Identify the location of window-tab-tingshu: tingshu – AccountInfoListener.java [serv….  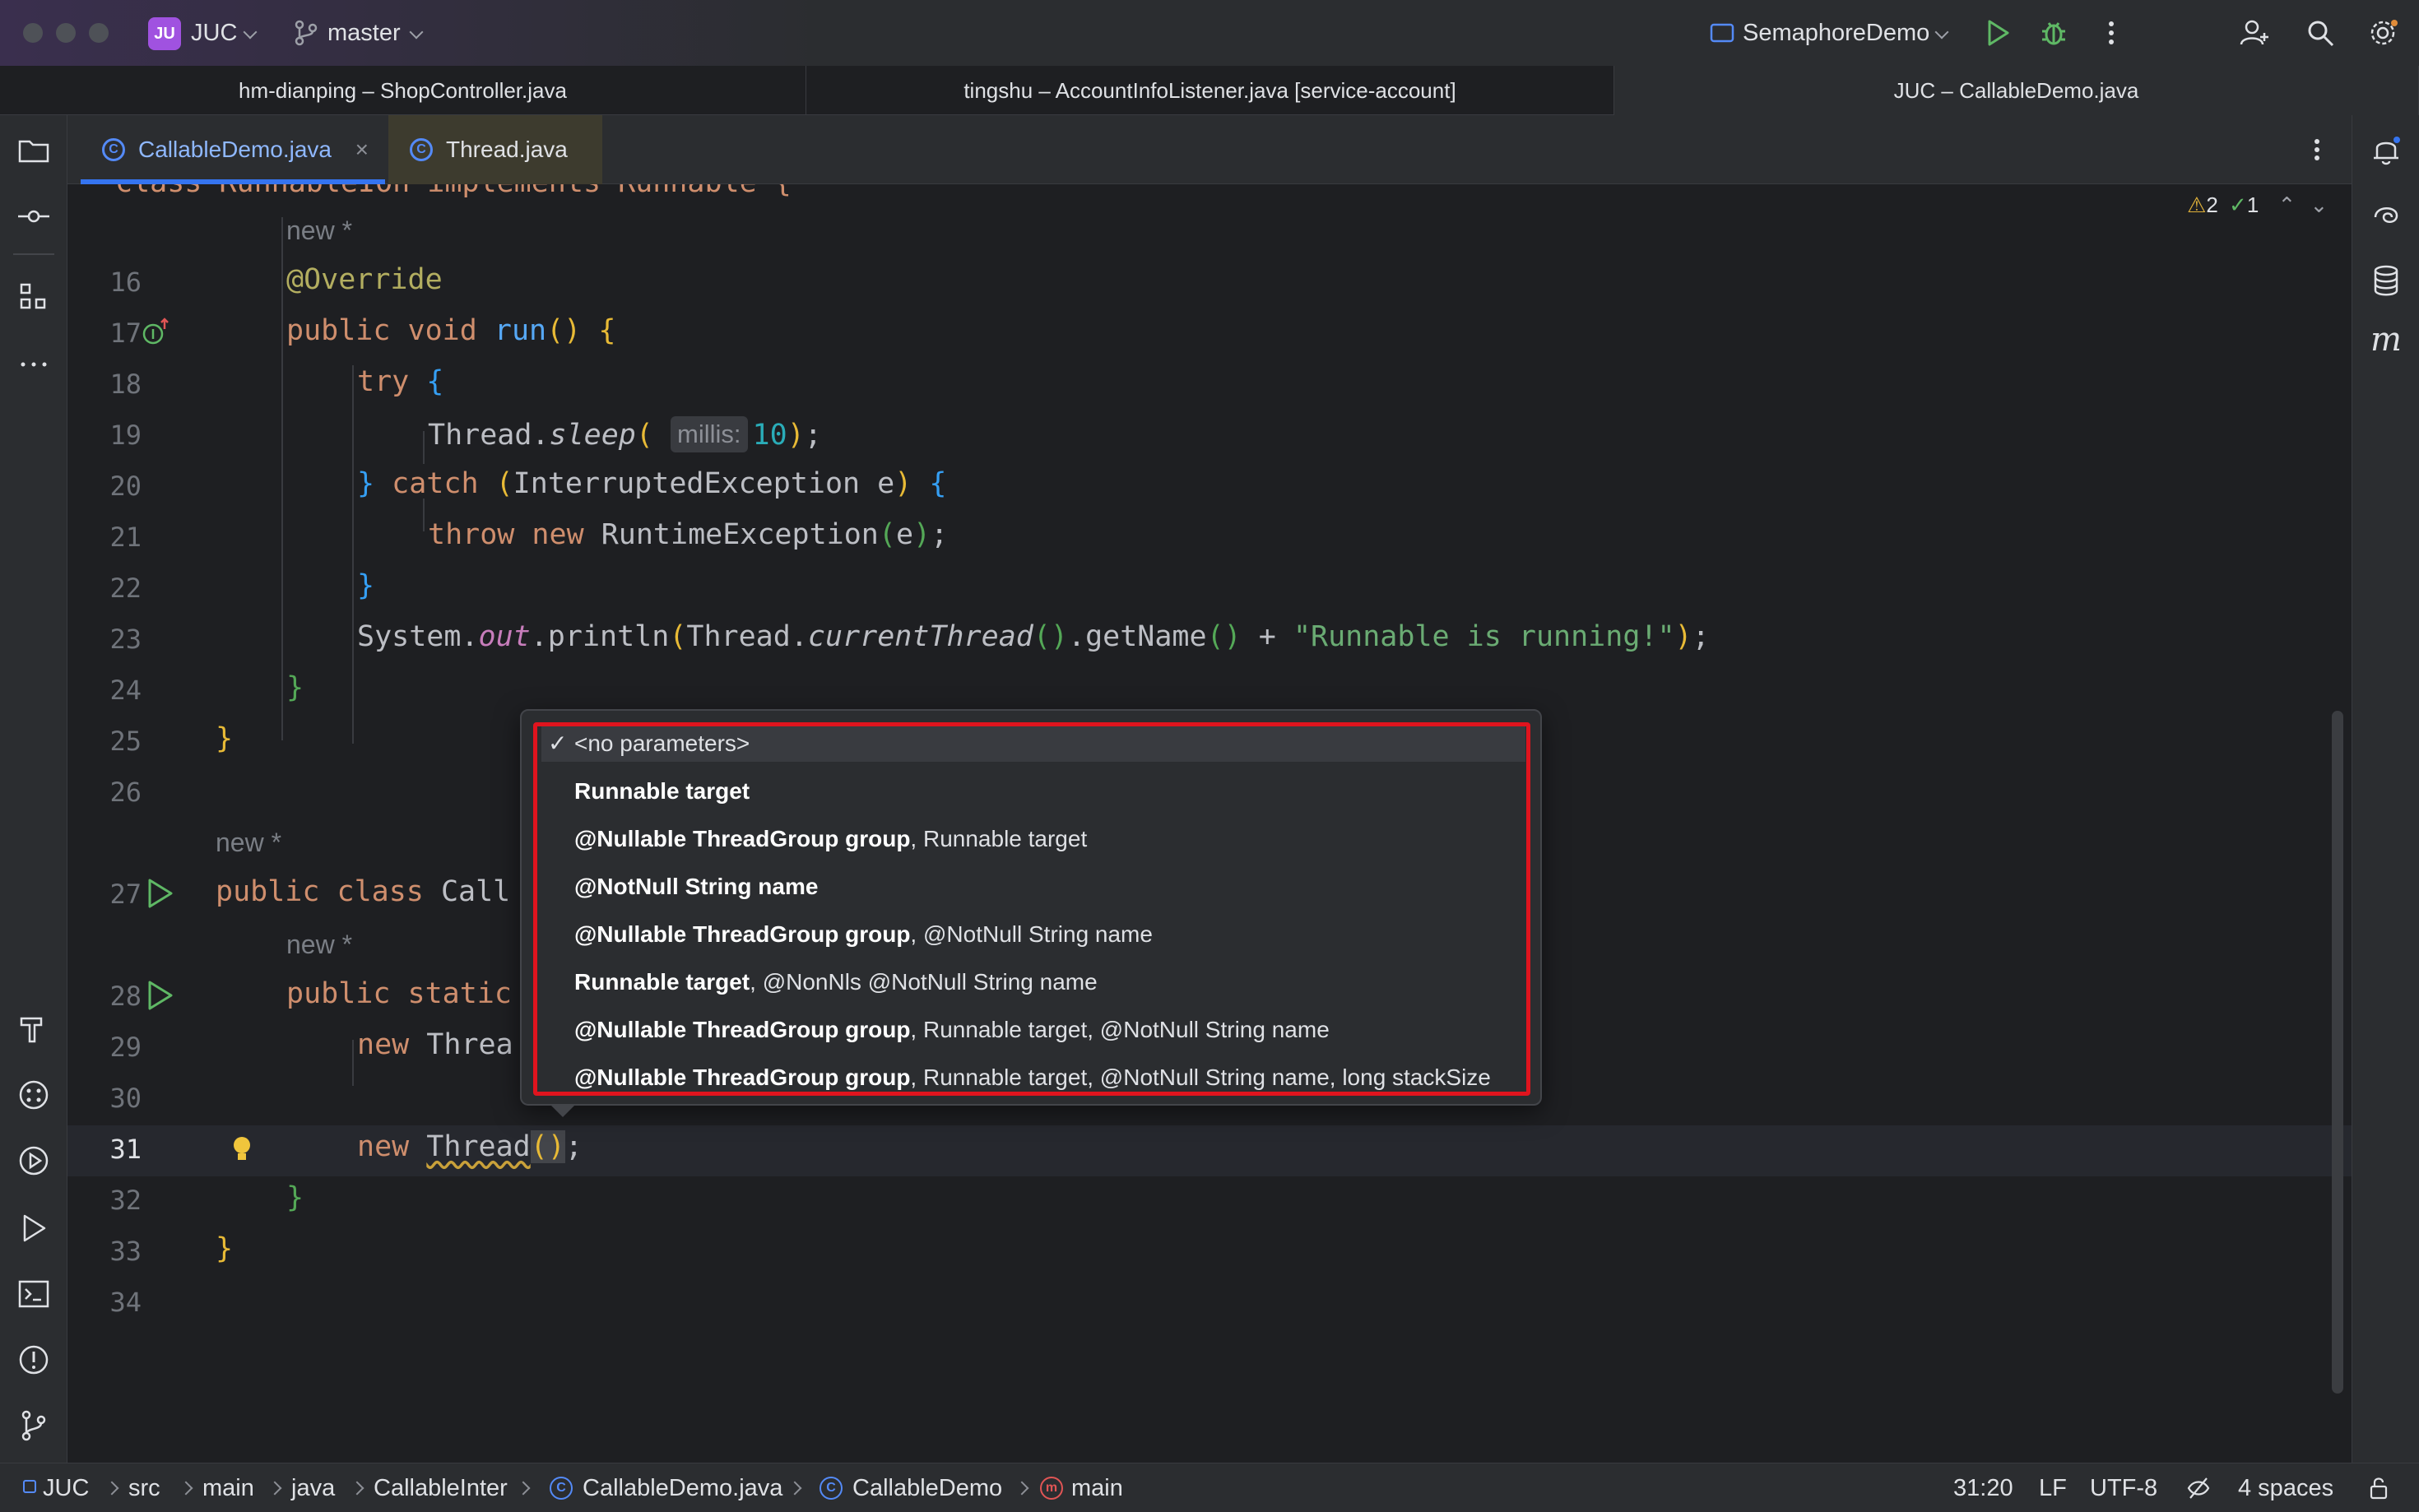
(1210, 90).